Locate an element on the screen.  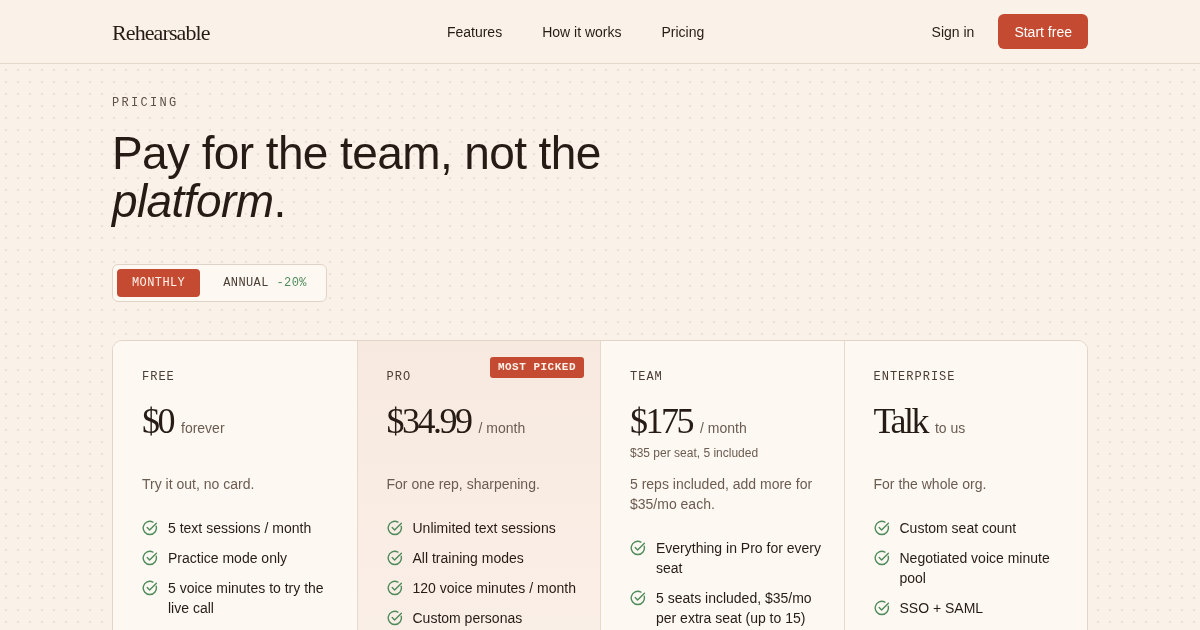
price-period: forever is located at coordinates (203, 428).